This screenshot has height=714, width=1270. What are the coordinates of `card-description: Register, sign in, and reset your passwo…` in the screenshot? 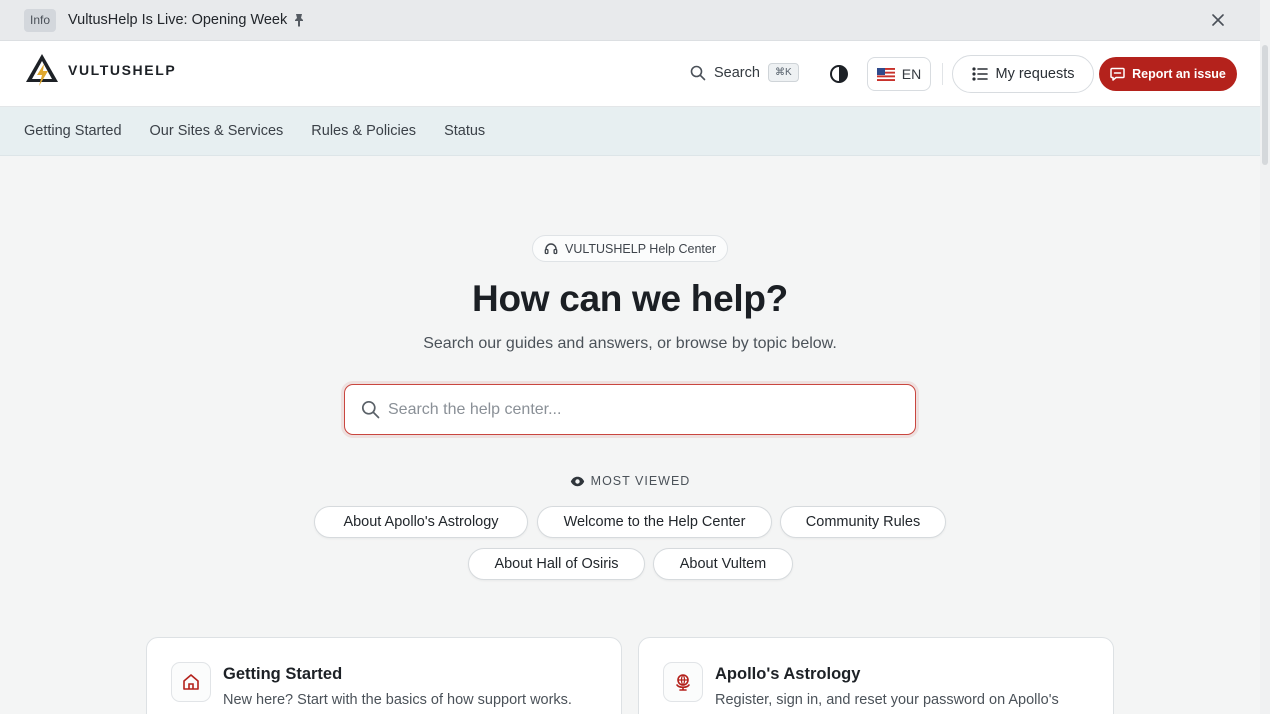 It's located at (887, 700).